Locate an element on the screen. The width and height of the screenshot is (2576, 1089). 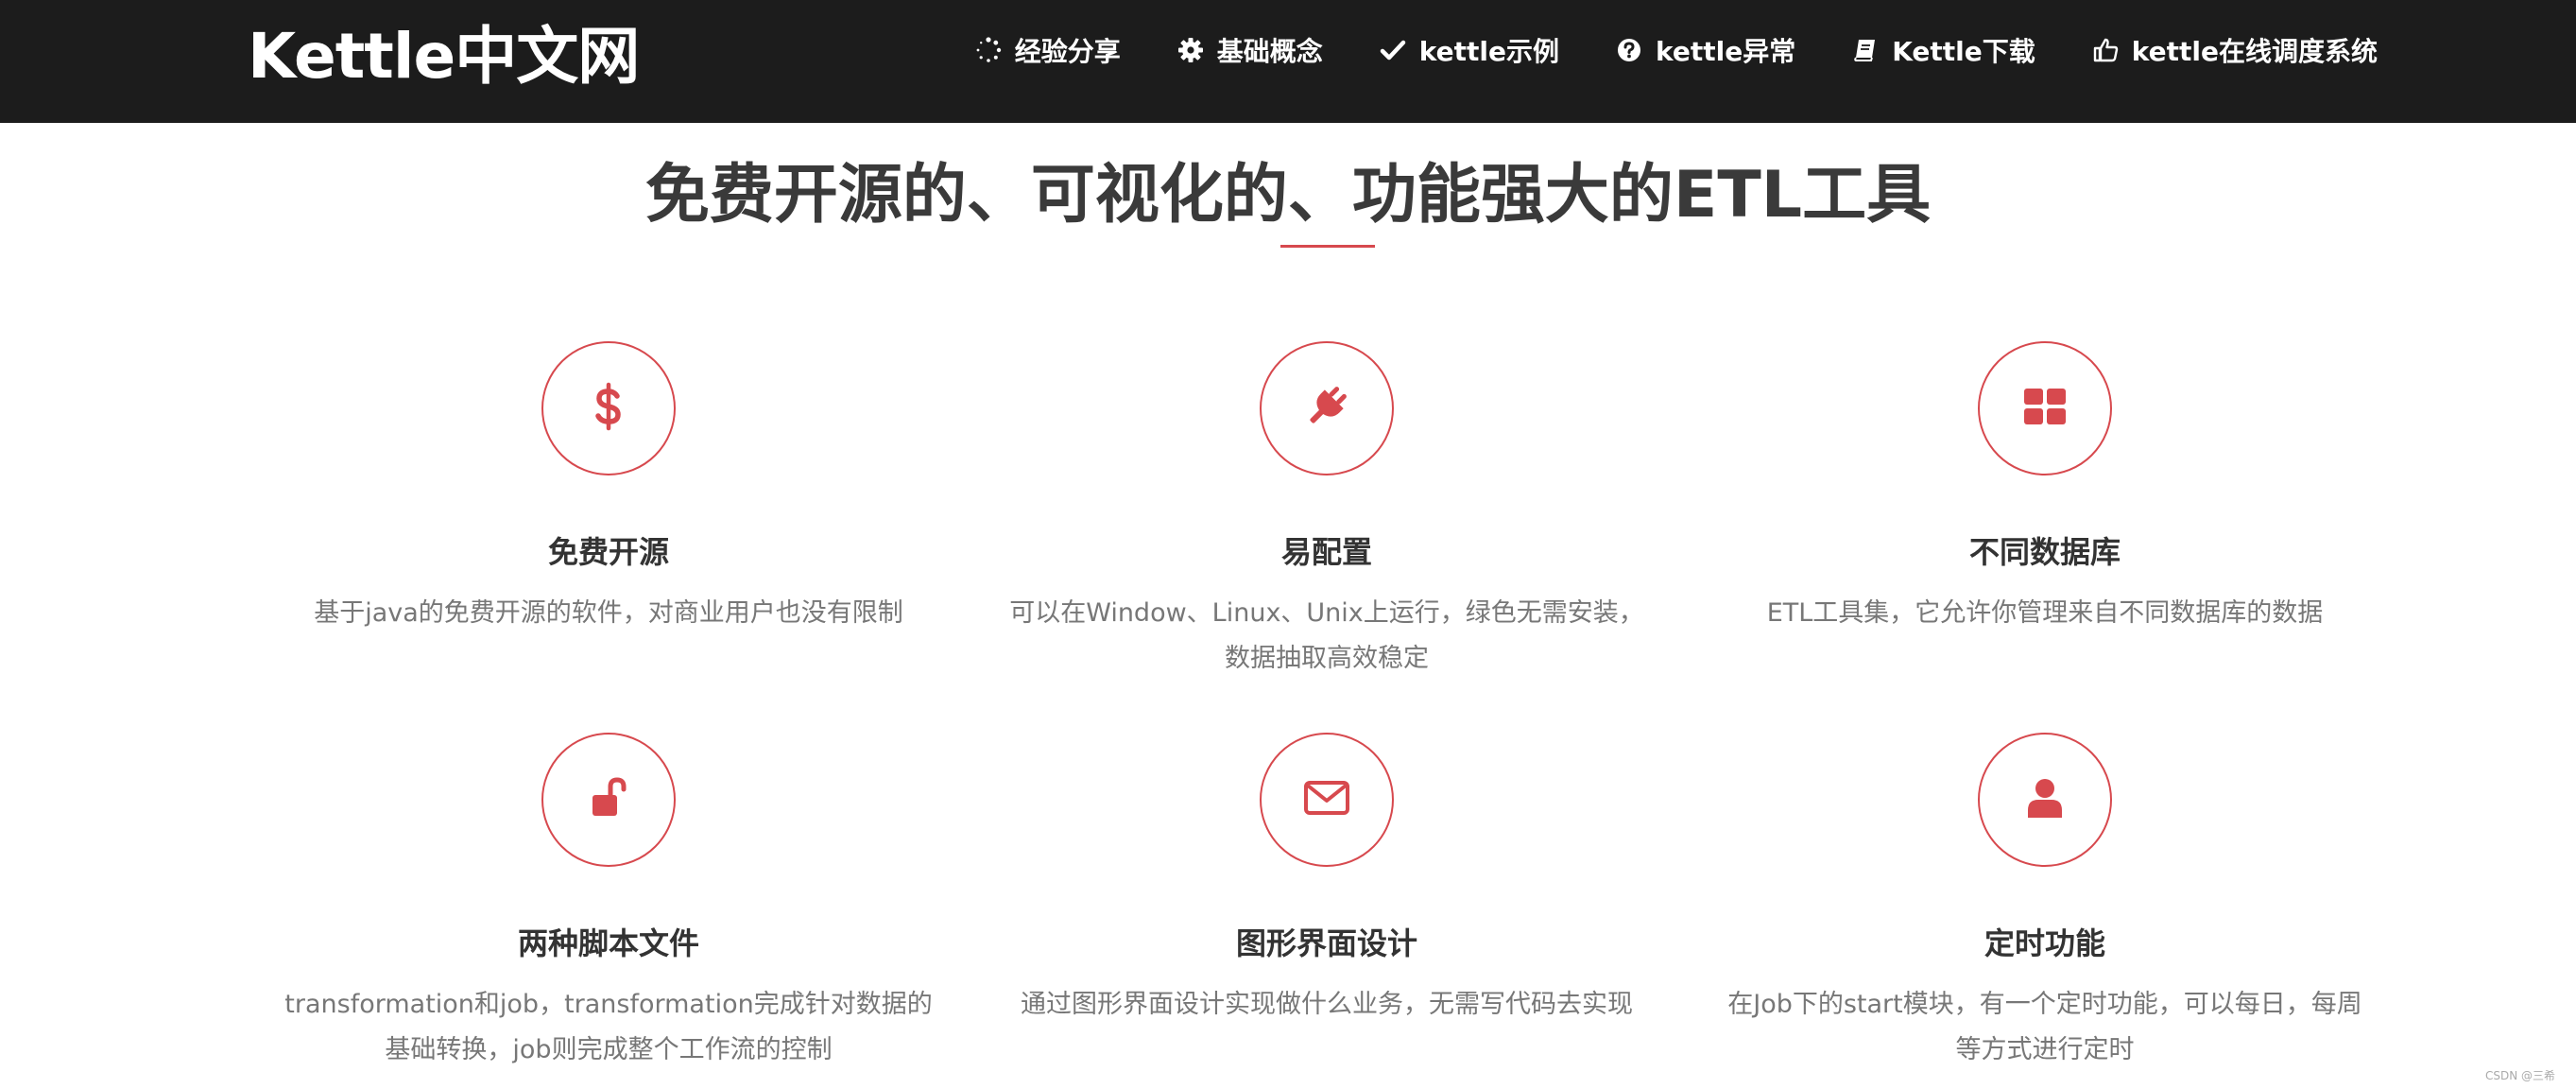
nav-item-download: Kettle下载 is located at coordinates (1943, 50).